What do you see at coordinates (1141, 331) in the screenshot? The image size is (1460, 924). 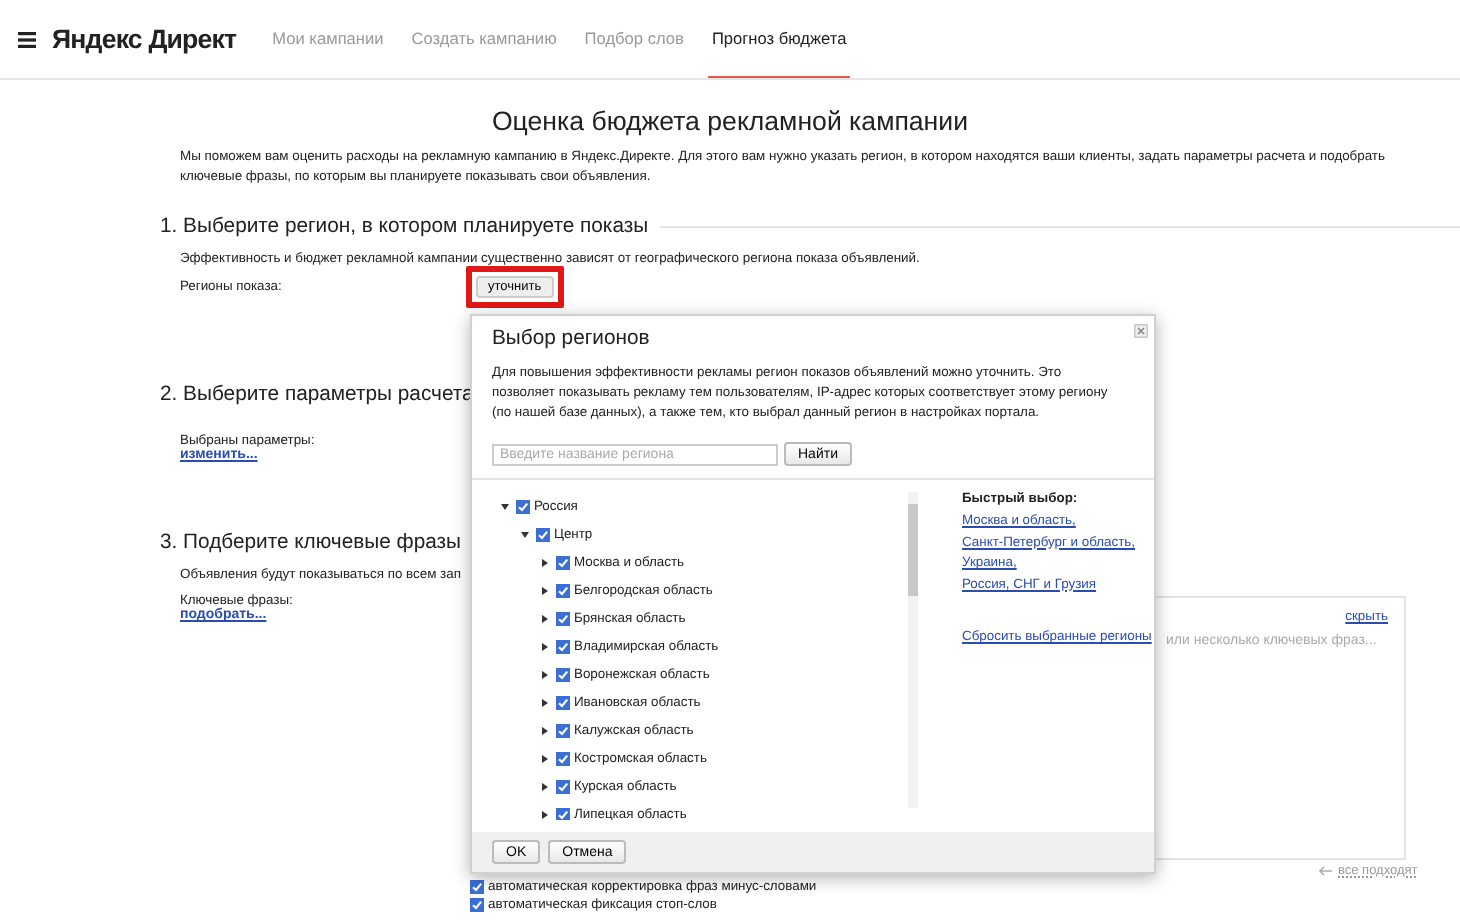 I see `close-icon` at bounding box center [1141, 331].